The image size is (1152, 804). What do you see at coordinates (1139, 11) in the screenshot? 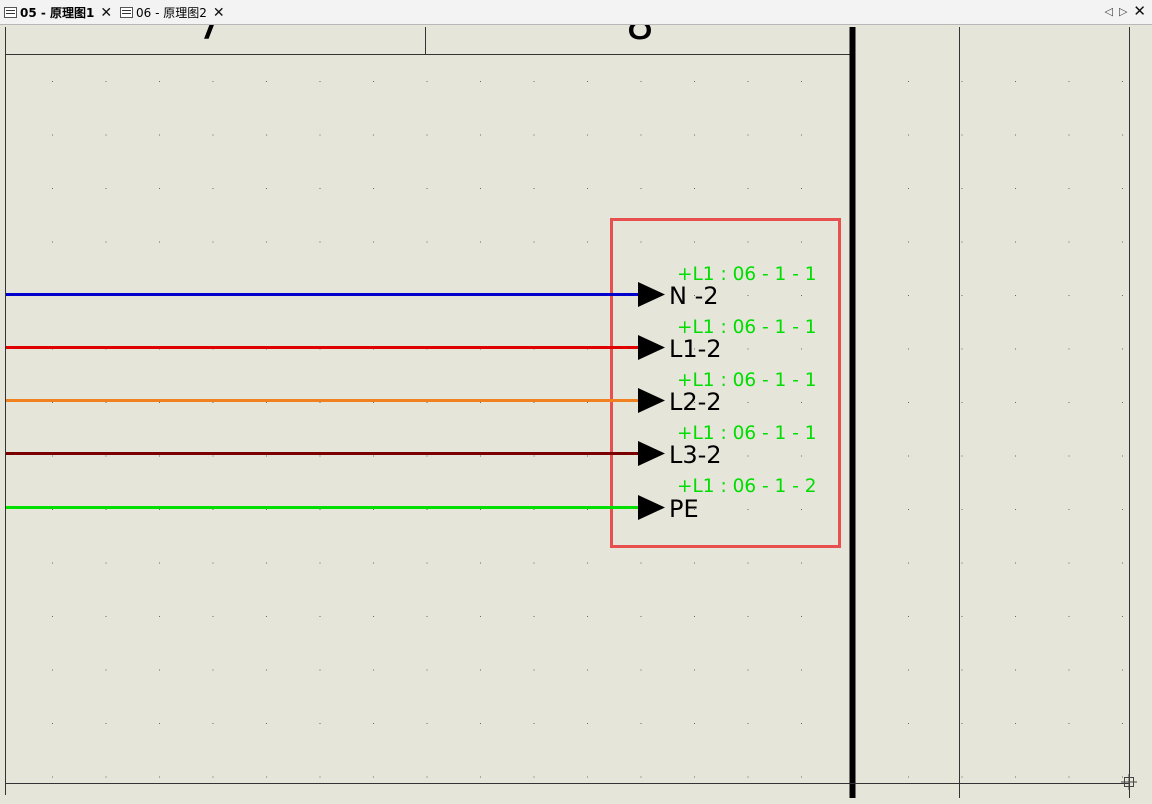
I see `close-document-icon: ✕` at bounding box center [1139, 11].